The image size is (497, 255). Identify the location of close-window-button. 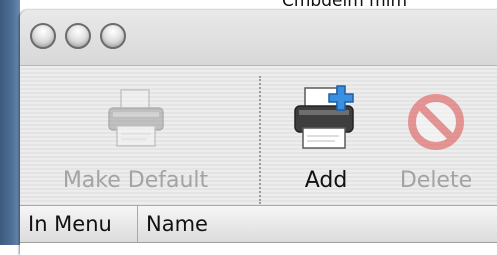
(43, 36).